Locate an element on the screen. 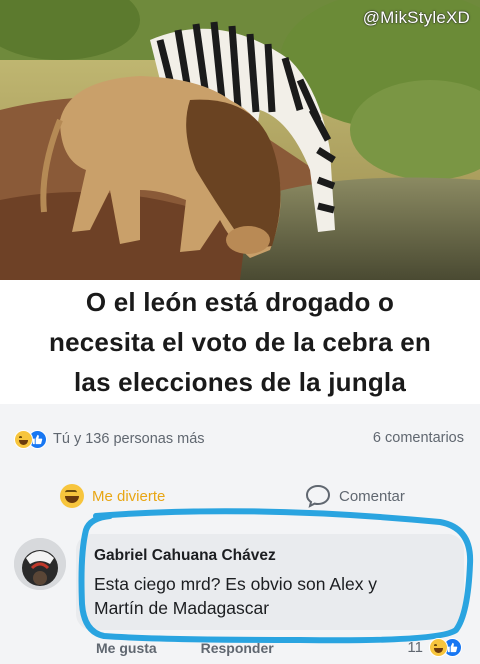 The height and width of the screenshot is (664, 480). caption-line-2: necesita el voto de la cebra en is located at coordinates (240, 342).